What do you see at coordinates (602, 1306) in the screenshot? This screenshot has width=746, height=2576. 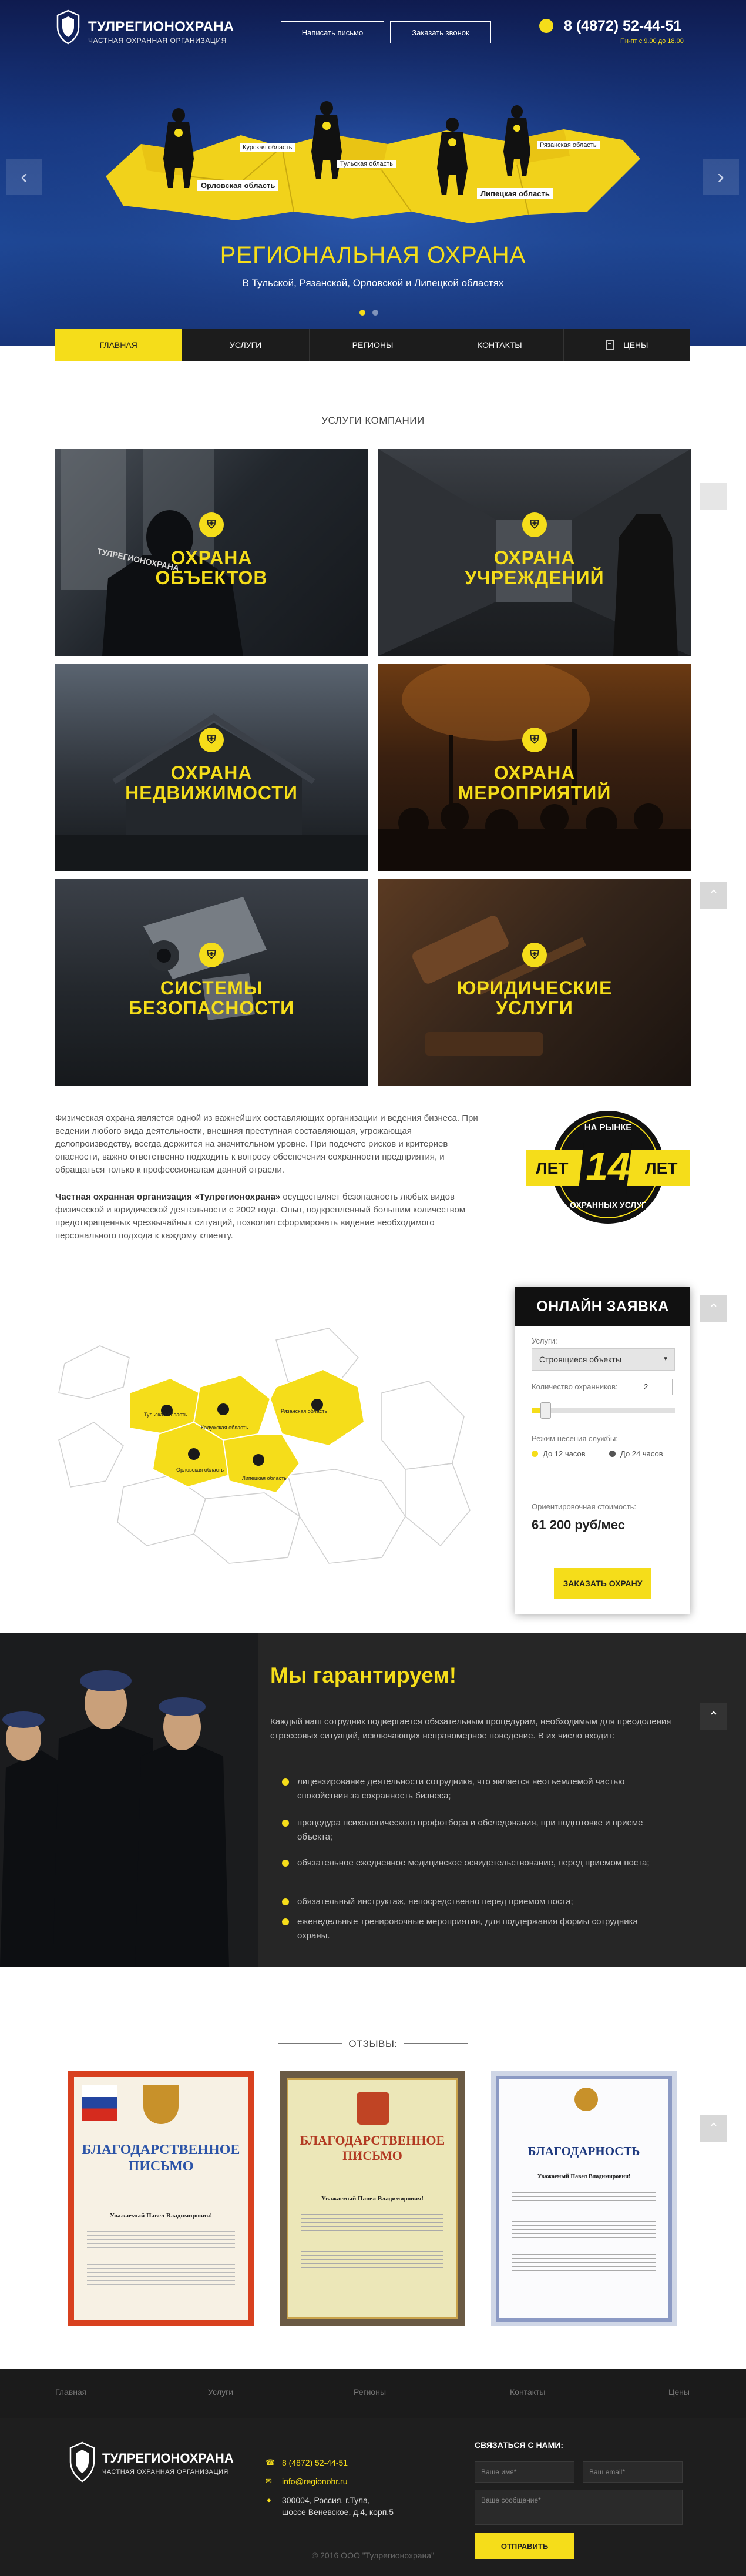 I see `order-form-title: ОНЛАЙН ЗАЯВКА` at bounding box center [602, 1306].